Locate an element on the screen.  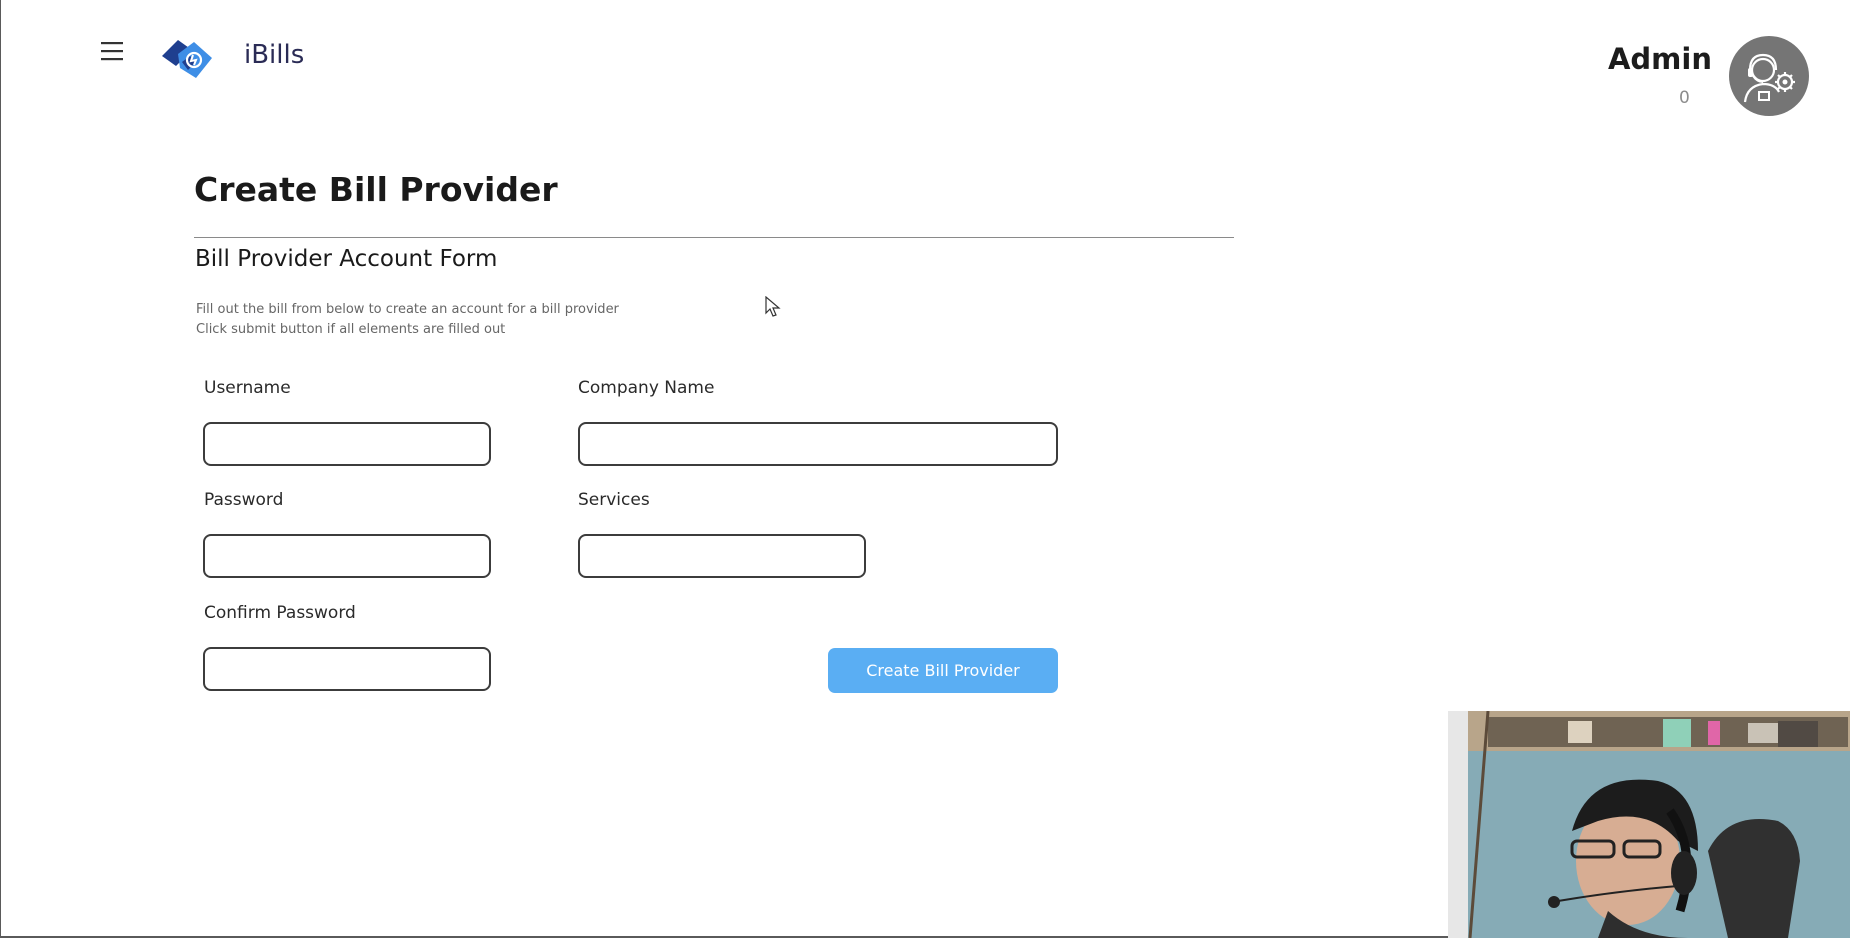
confirm-password-input is located at coordinates (347, 669).